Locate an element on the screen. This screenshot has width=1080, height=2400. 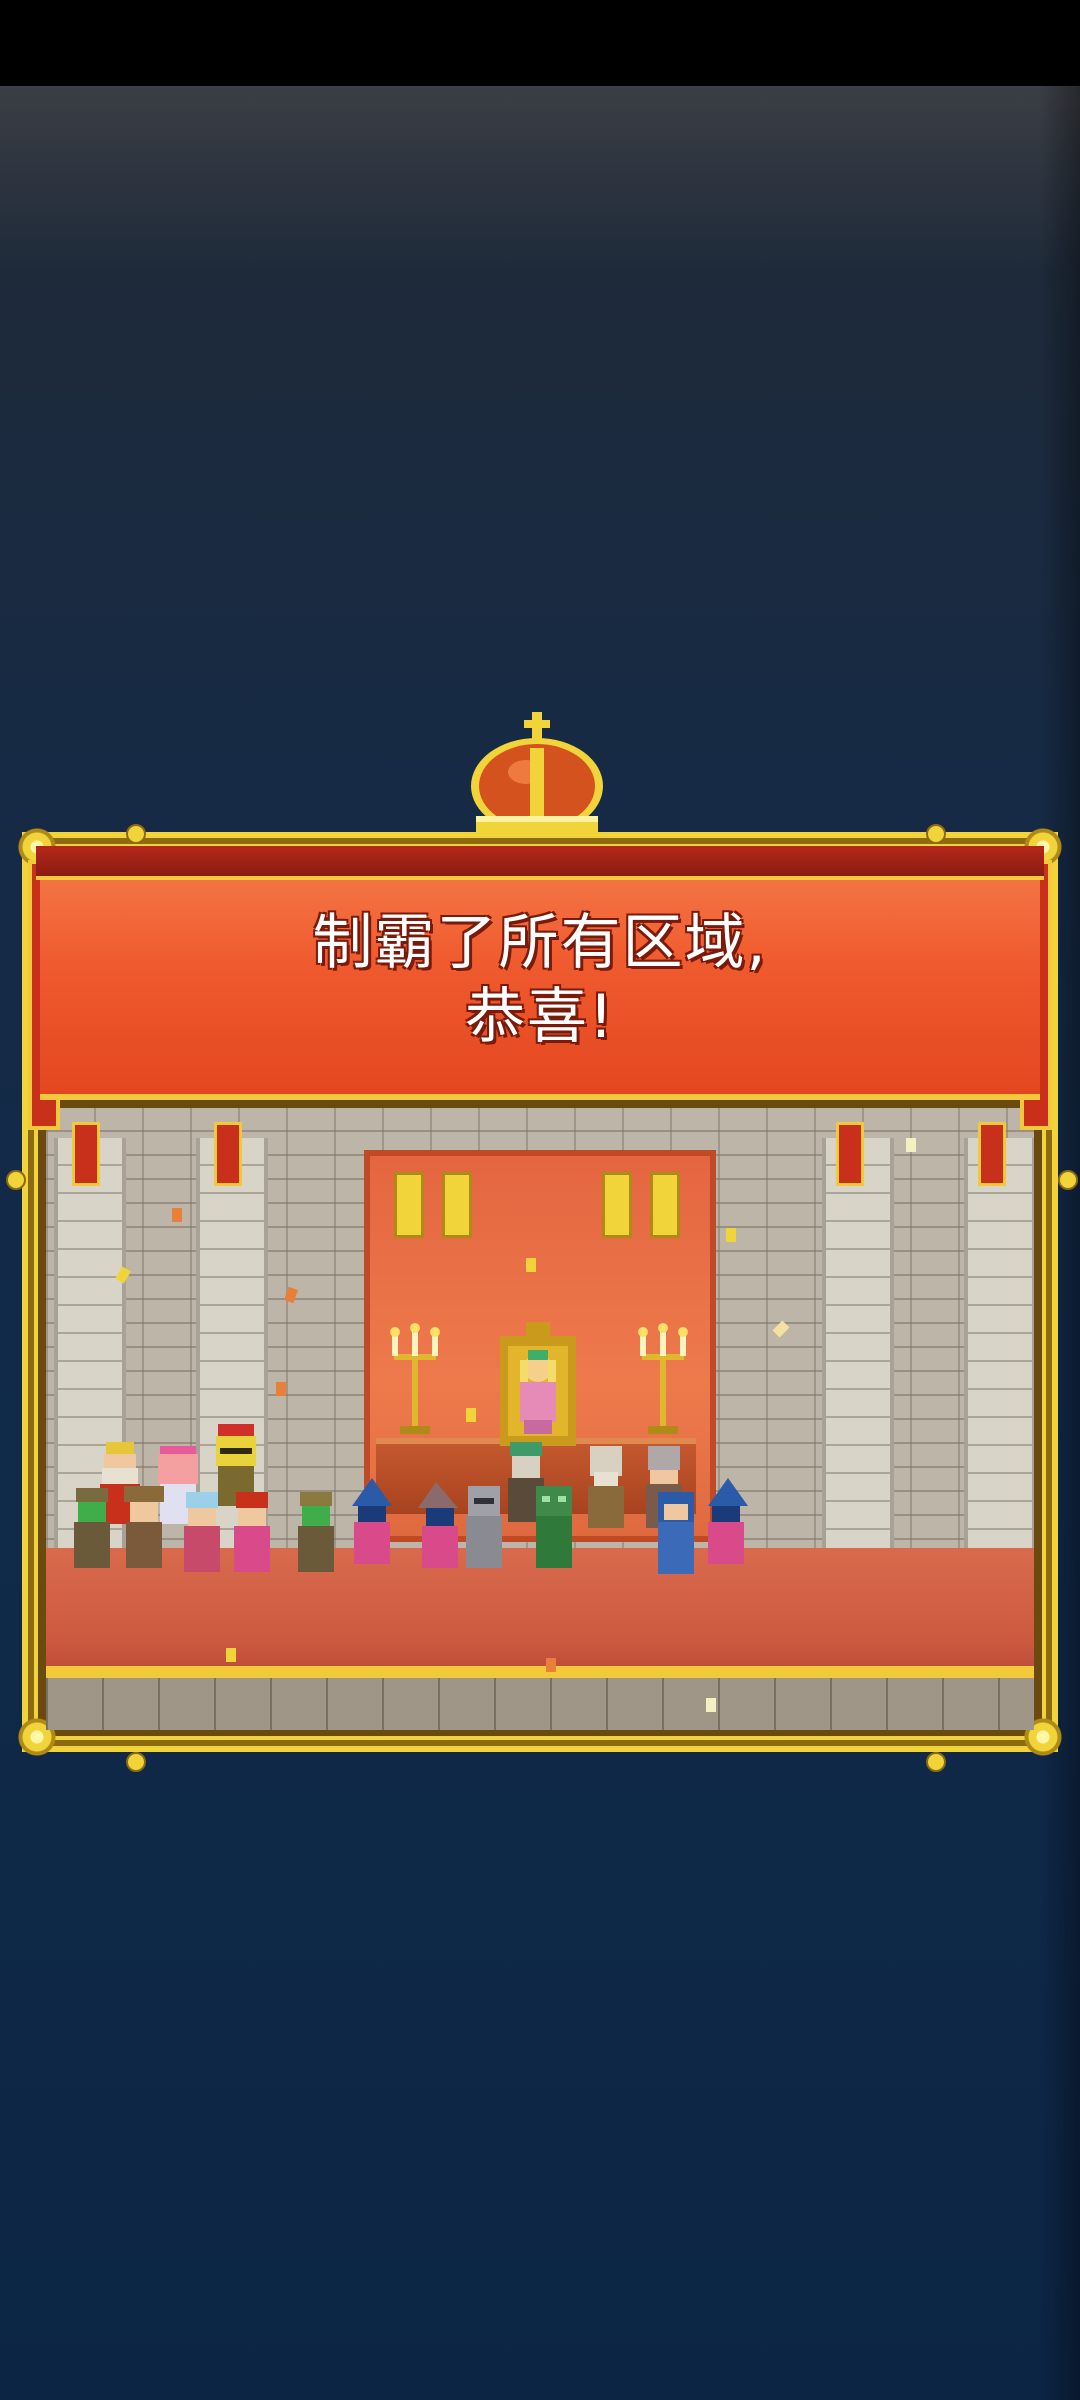
crown-icon is located at coordinates (537, 773).